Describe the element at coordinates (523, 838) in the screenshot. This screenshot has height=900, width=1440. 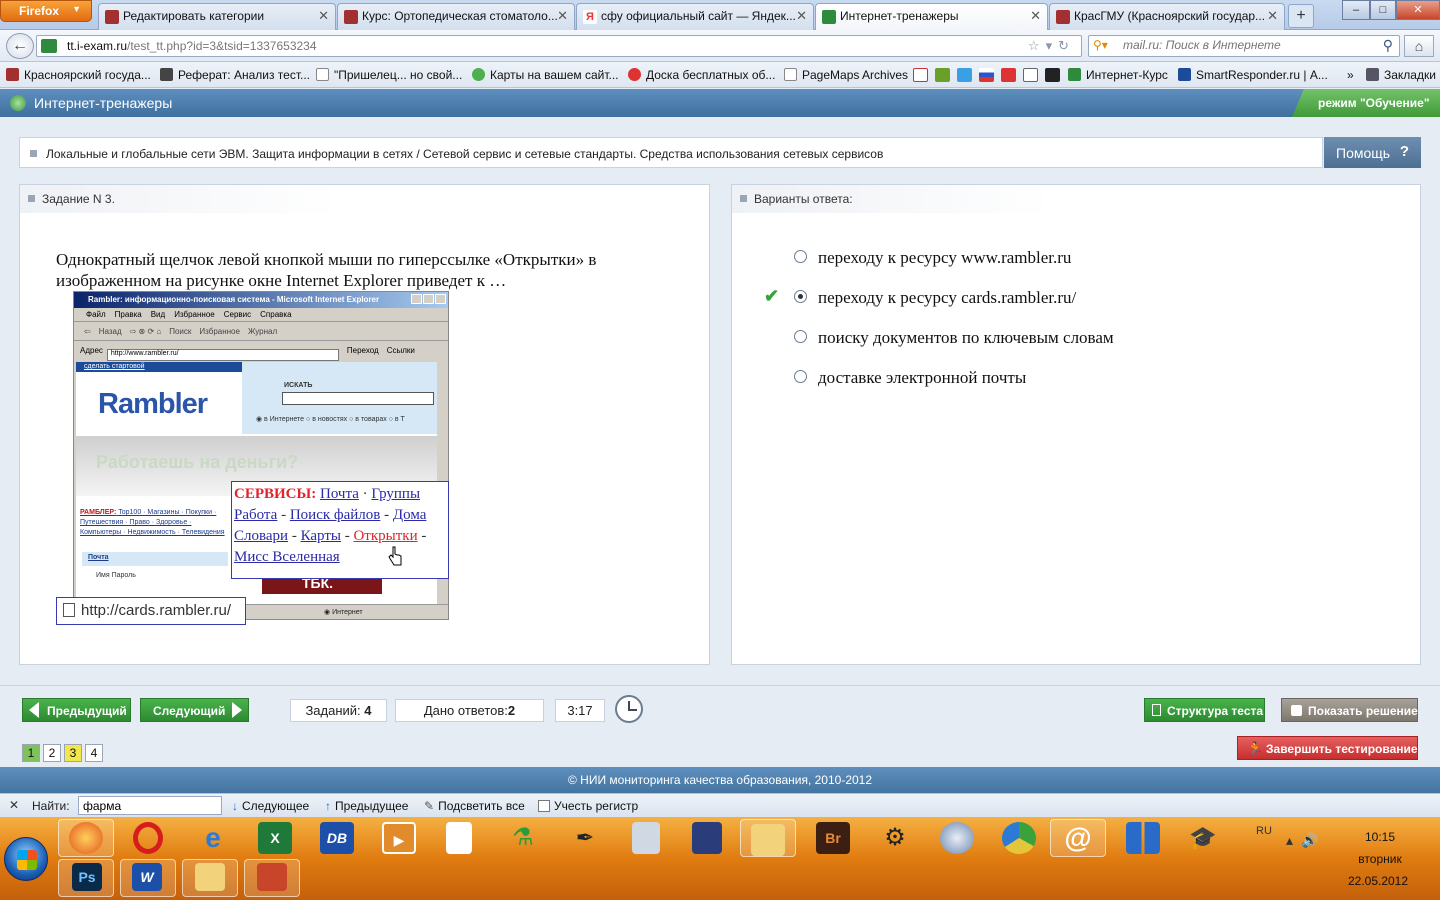
I see `paint-icon: ⚗` at that location.